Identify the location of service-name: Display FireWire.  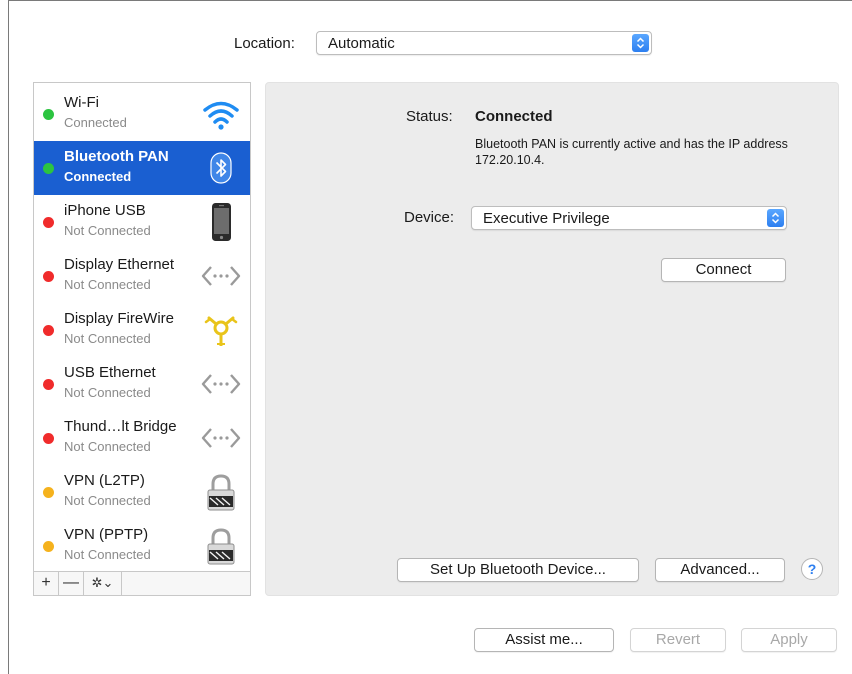
(119, 318).